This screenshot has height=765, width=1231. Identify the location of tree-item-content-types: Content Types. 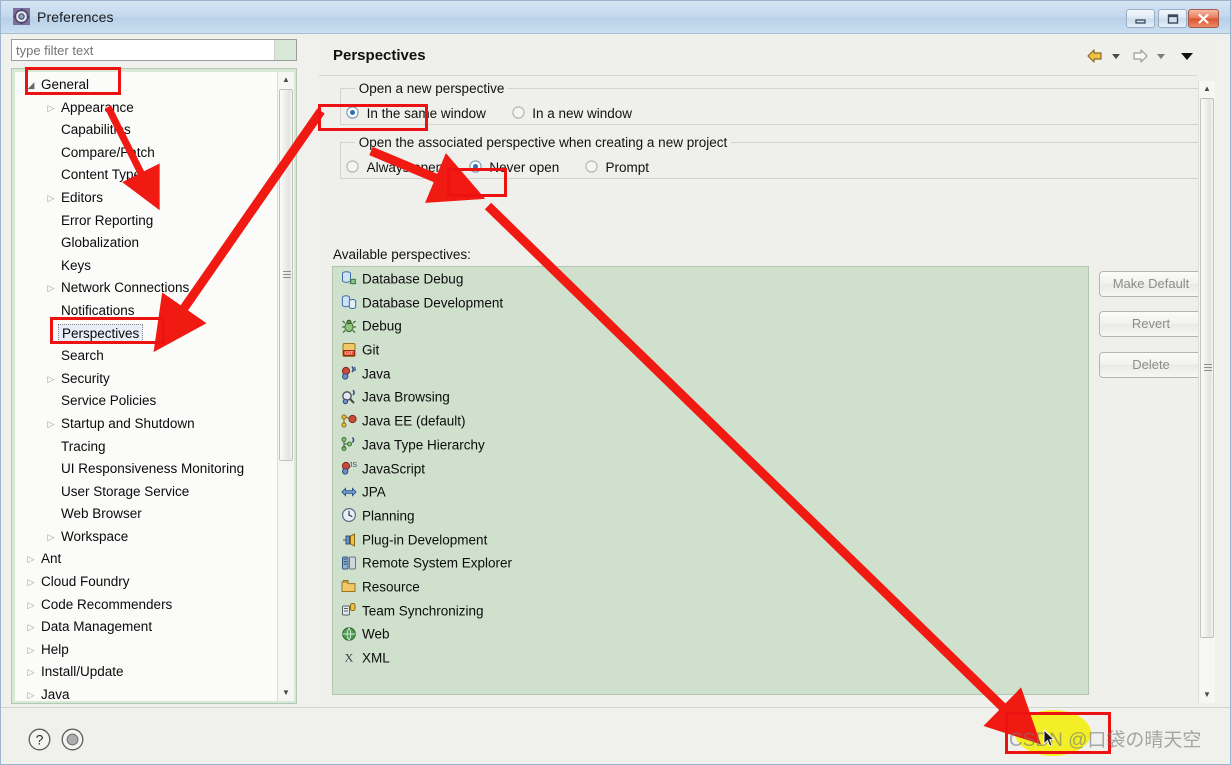
(145, 175).